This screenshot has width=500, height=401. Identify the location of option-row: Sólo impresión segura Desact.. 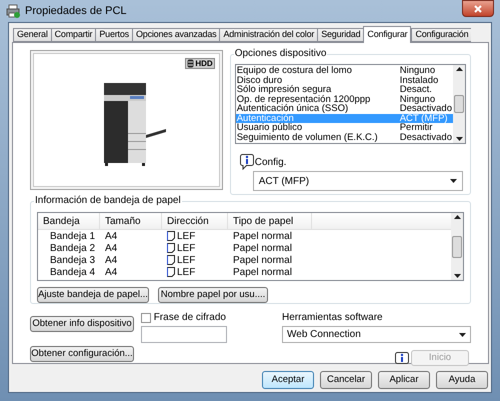
(344, 89).